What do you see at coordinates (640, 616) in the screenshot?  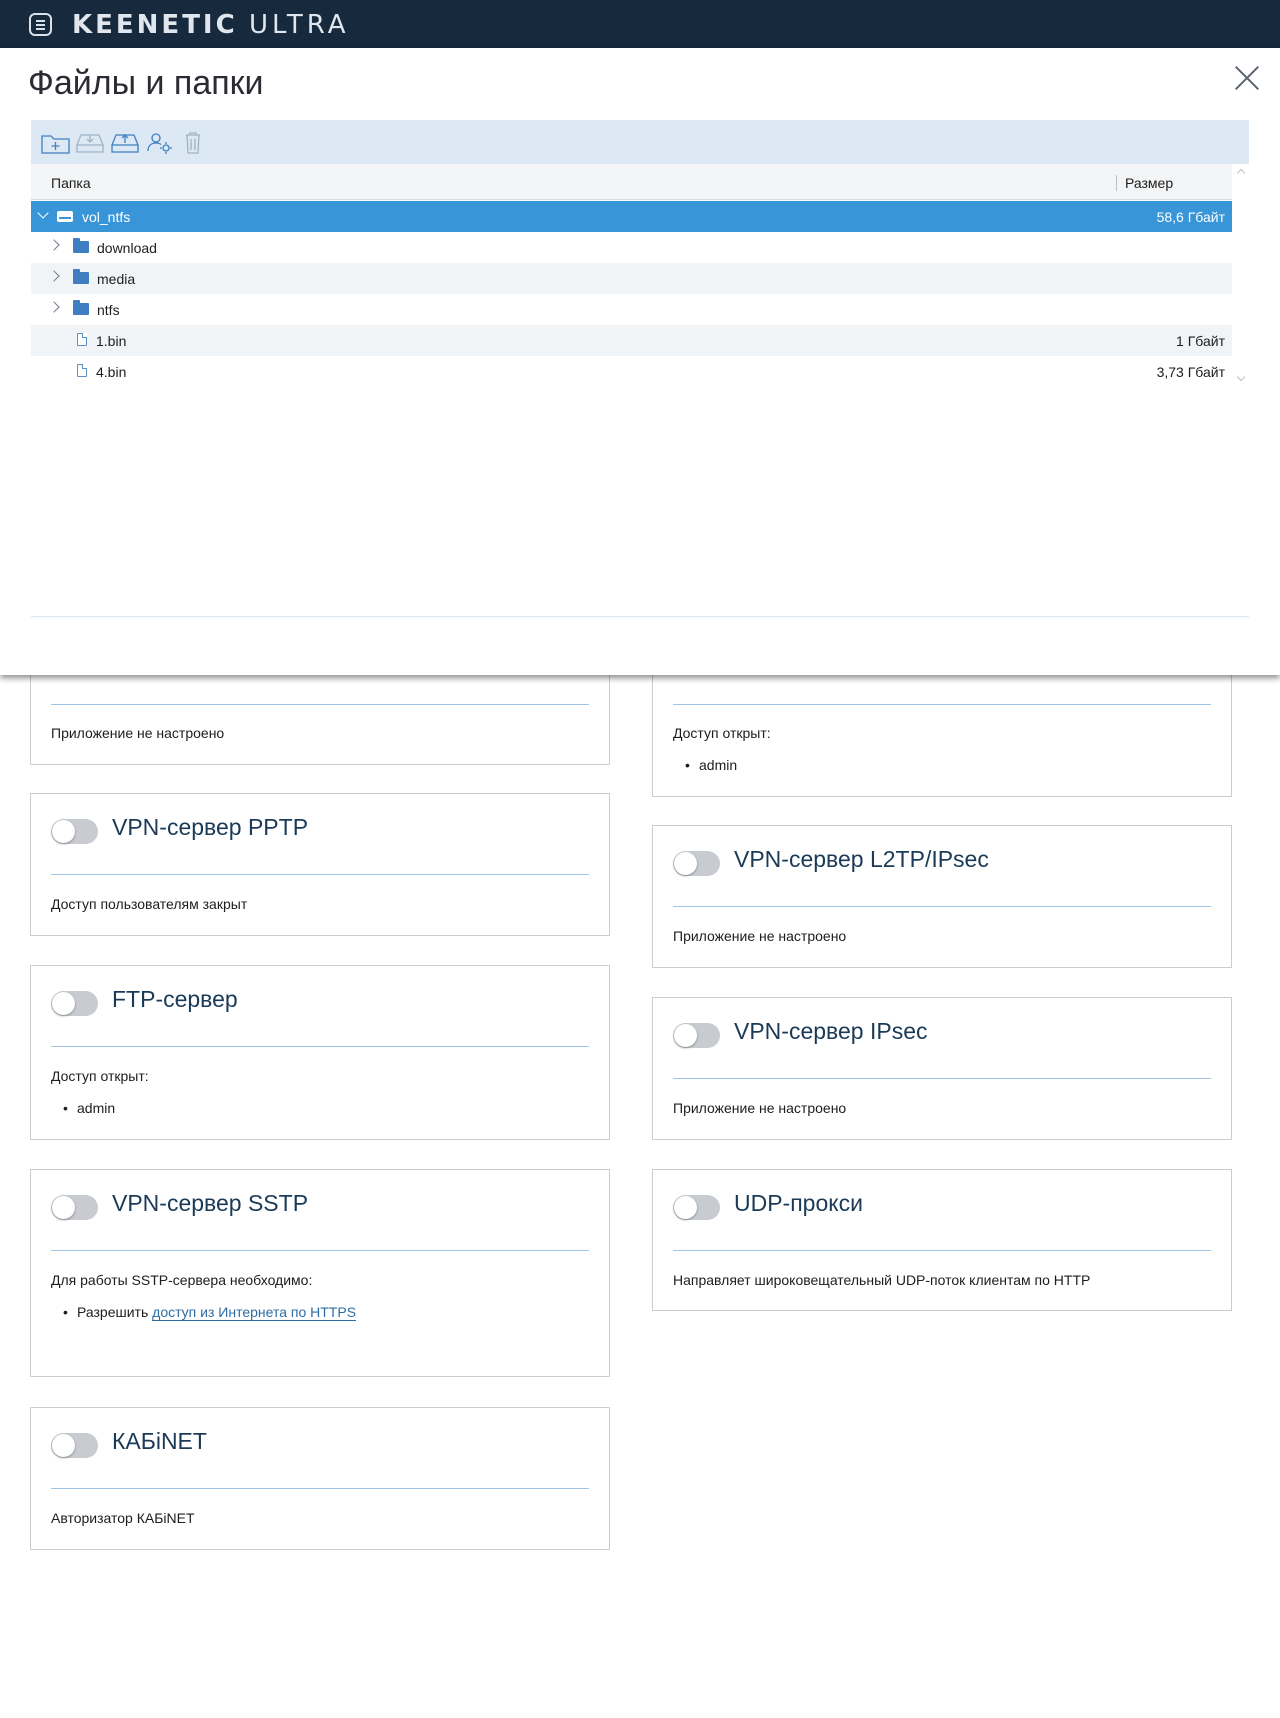 I see `modal-divider` at bounding box center [640, 616].